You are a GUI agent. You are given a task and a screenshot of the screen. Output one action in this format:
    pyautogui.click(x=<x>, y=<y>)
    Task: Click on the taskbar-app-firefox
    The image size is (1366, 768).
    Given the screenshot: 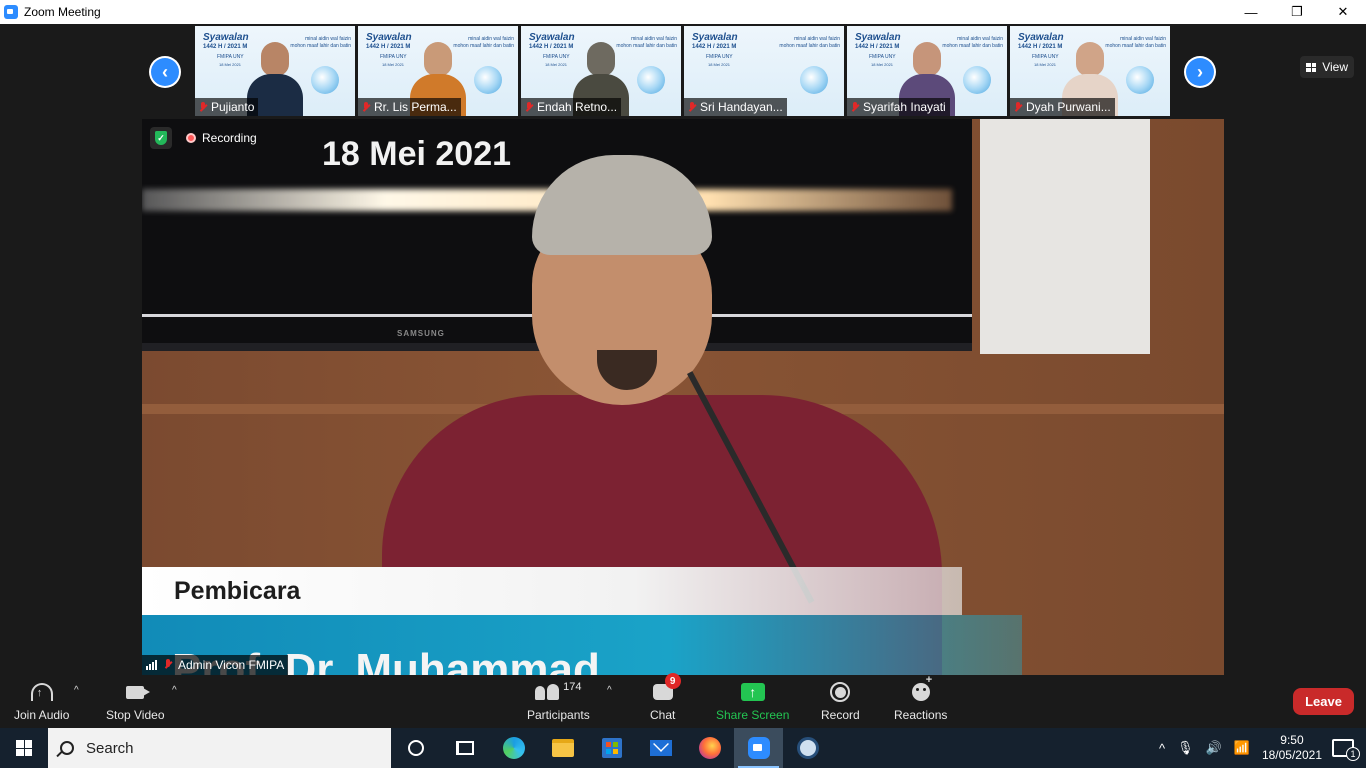 What is the action you would take?
    pyautogui.click(x=709, y=748)
    